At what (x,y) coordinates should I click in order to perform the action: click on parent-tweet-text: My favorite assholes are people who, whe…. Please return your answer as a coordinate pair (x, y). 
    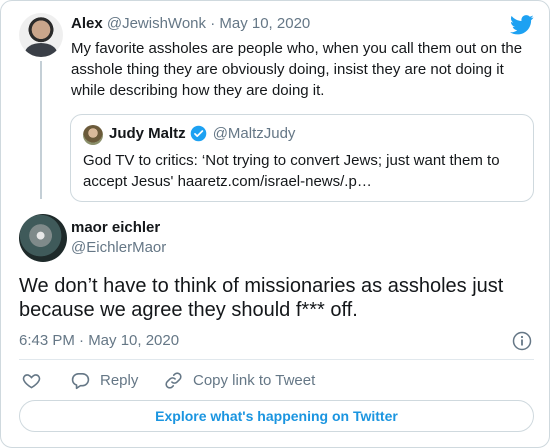
    Looking at the image, I should click on (297, 69).